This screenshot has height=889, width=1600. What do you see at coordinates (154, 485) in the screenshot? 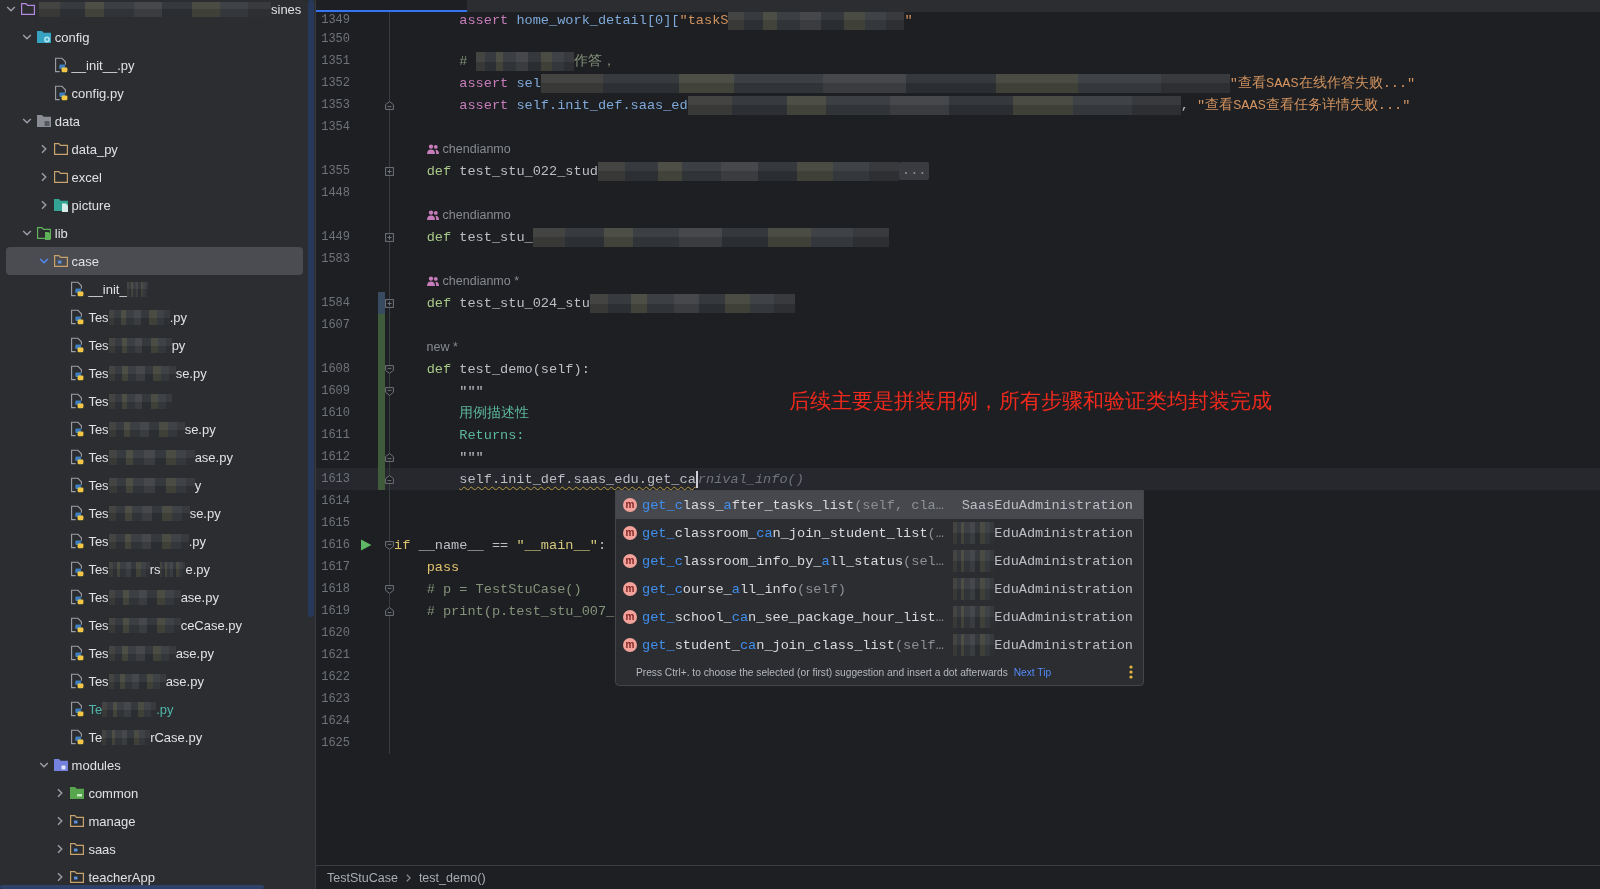
I see `tree-item: Tes y` at bounding box center [154, 485].